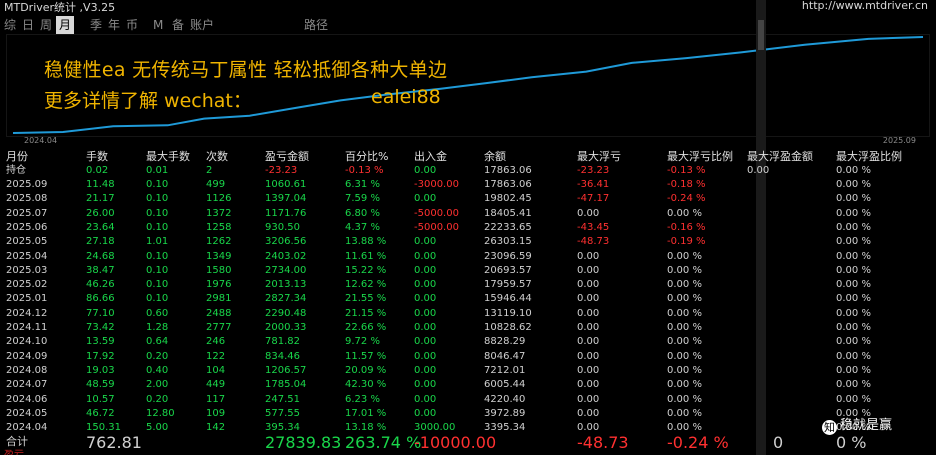 The width and height of the screenshot is (936, 455). I want to click on col-max-drawdown-pct: 最大浮亏比例, so click(700, 156).